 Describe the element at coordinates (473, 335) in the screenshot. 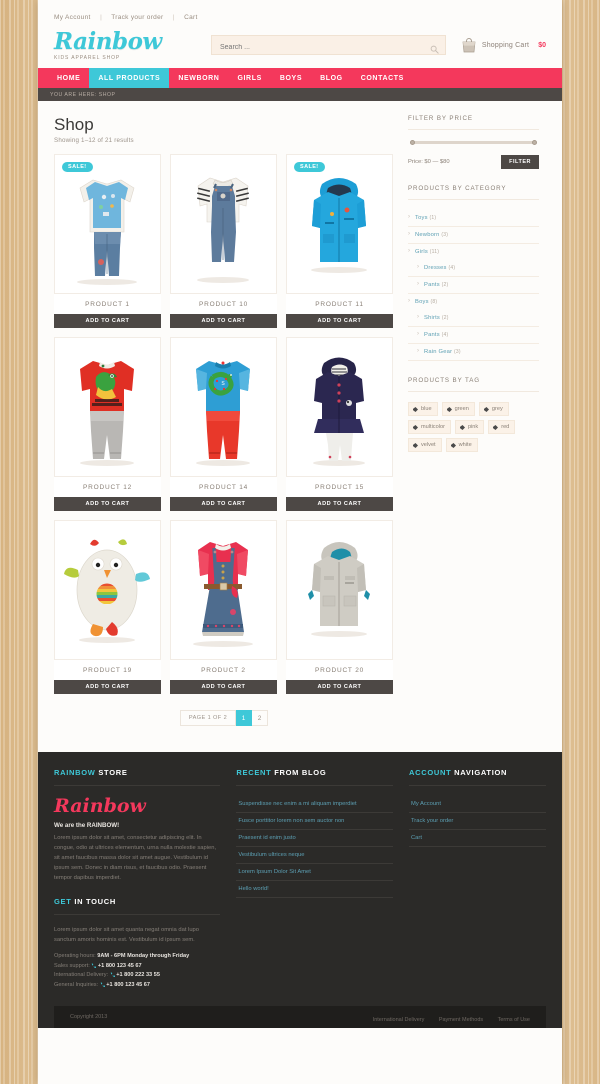

I see `category-item-boys-pants: Pants (4)` at that location.